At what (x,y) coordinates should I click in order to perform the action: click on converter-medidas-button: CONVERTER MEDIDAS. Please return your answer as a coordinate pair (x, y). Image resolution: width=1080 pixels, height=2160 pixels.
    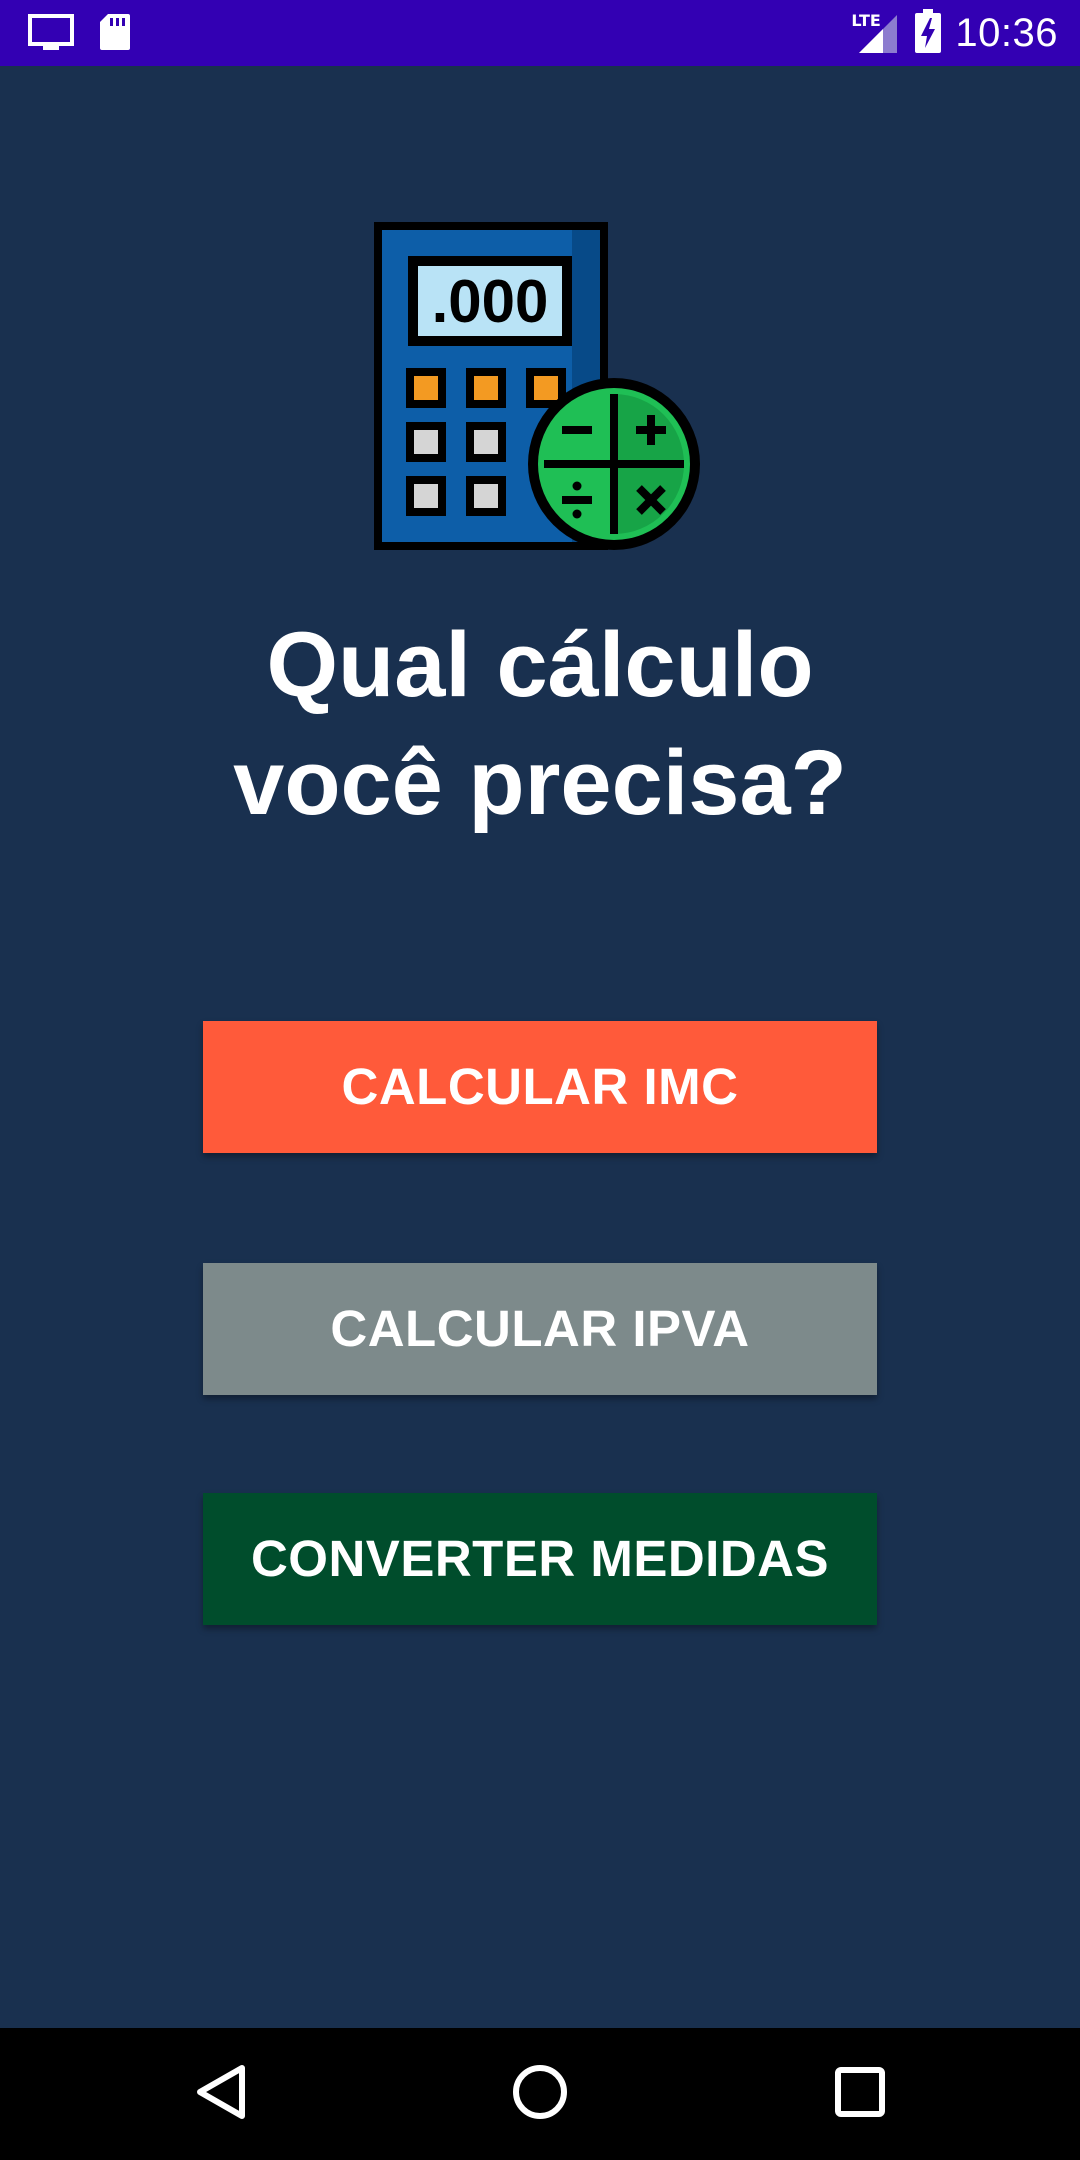
    Looking at the image, I should click on (540, 1559).